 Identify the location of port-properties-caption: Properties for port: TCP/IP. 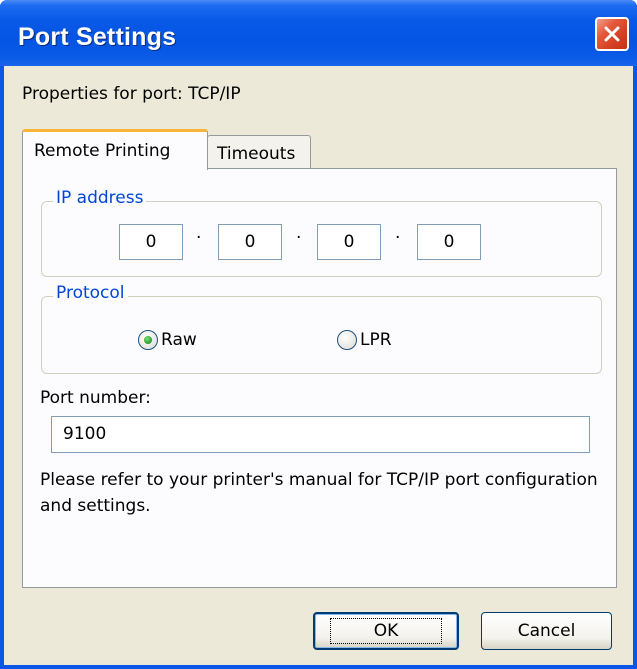
(131, 94).